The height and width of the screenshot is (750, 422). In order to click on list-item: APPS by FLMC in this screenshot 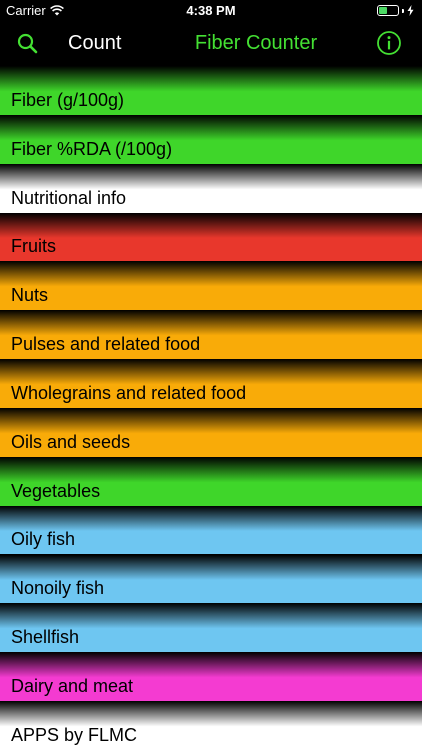, I will do `click(211, 725)`.